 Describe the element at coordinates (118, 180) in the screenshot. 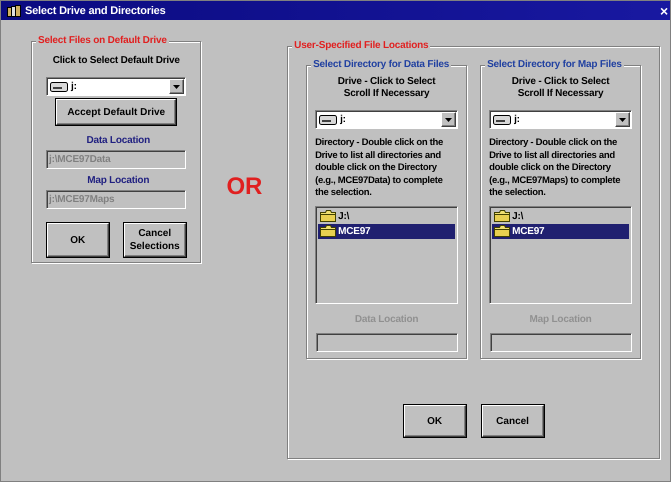

I see `field-label: Map Location` at that location.